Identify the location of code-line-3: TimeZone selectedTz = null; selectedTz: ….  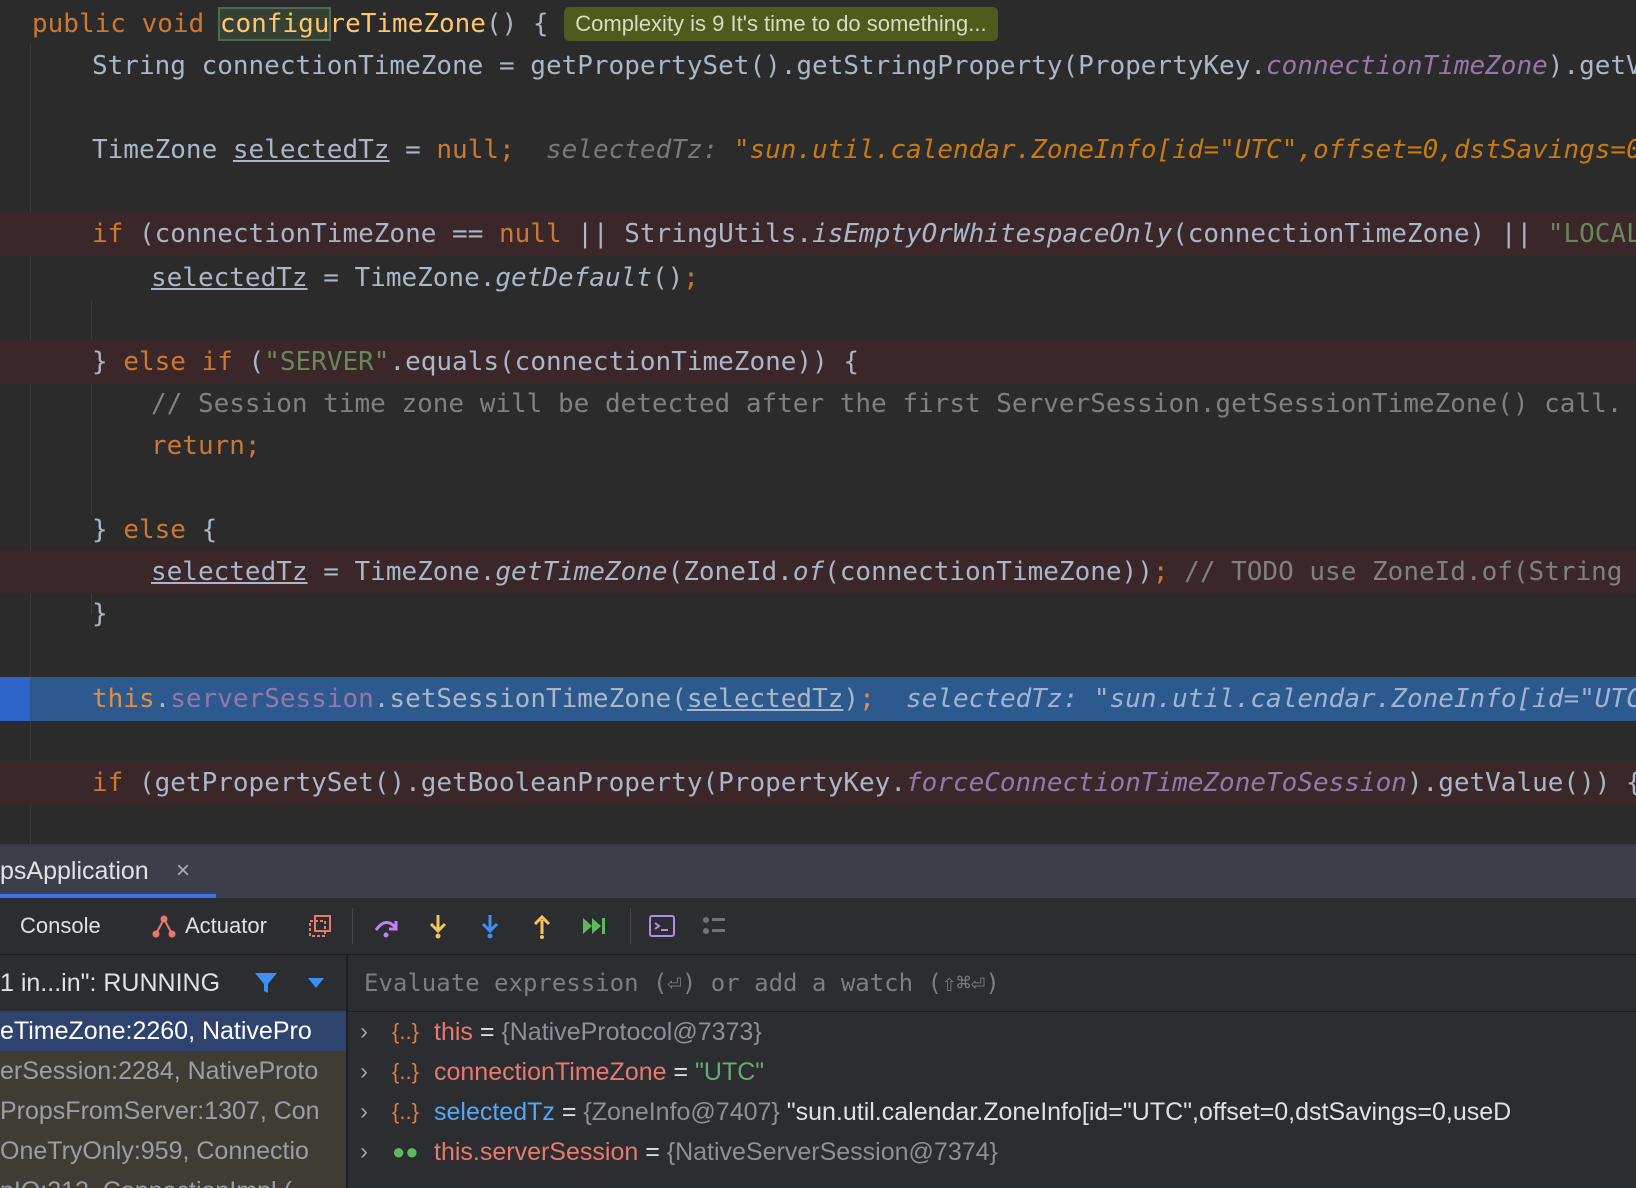
(818, 150).